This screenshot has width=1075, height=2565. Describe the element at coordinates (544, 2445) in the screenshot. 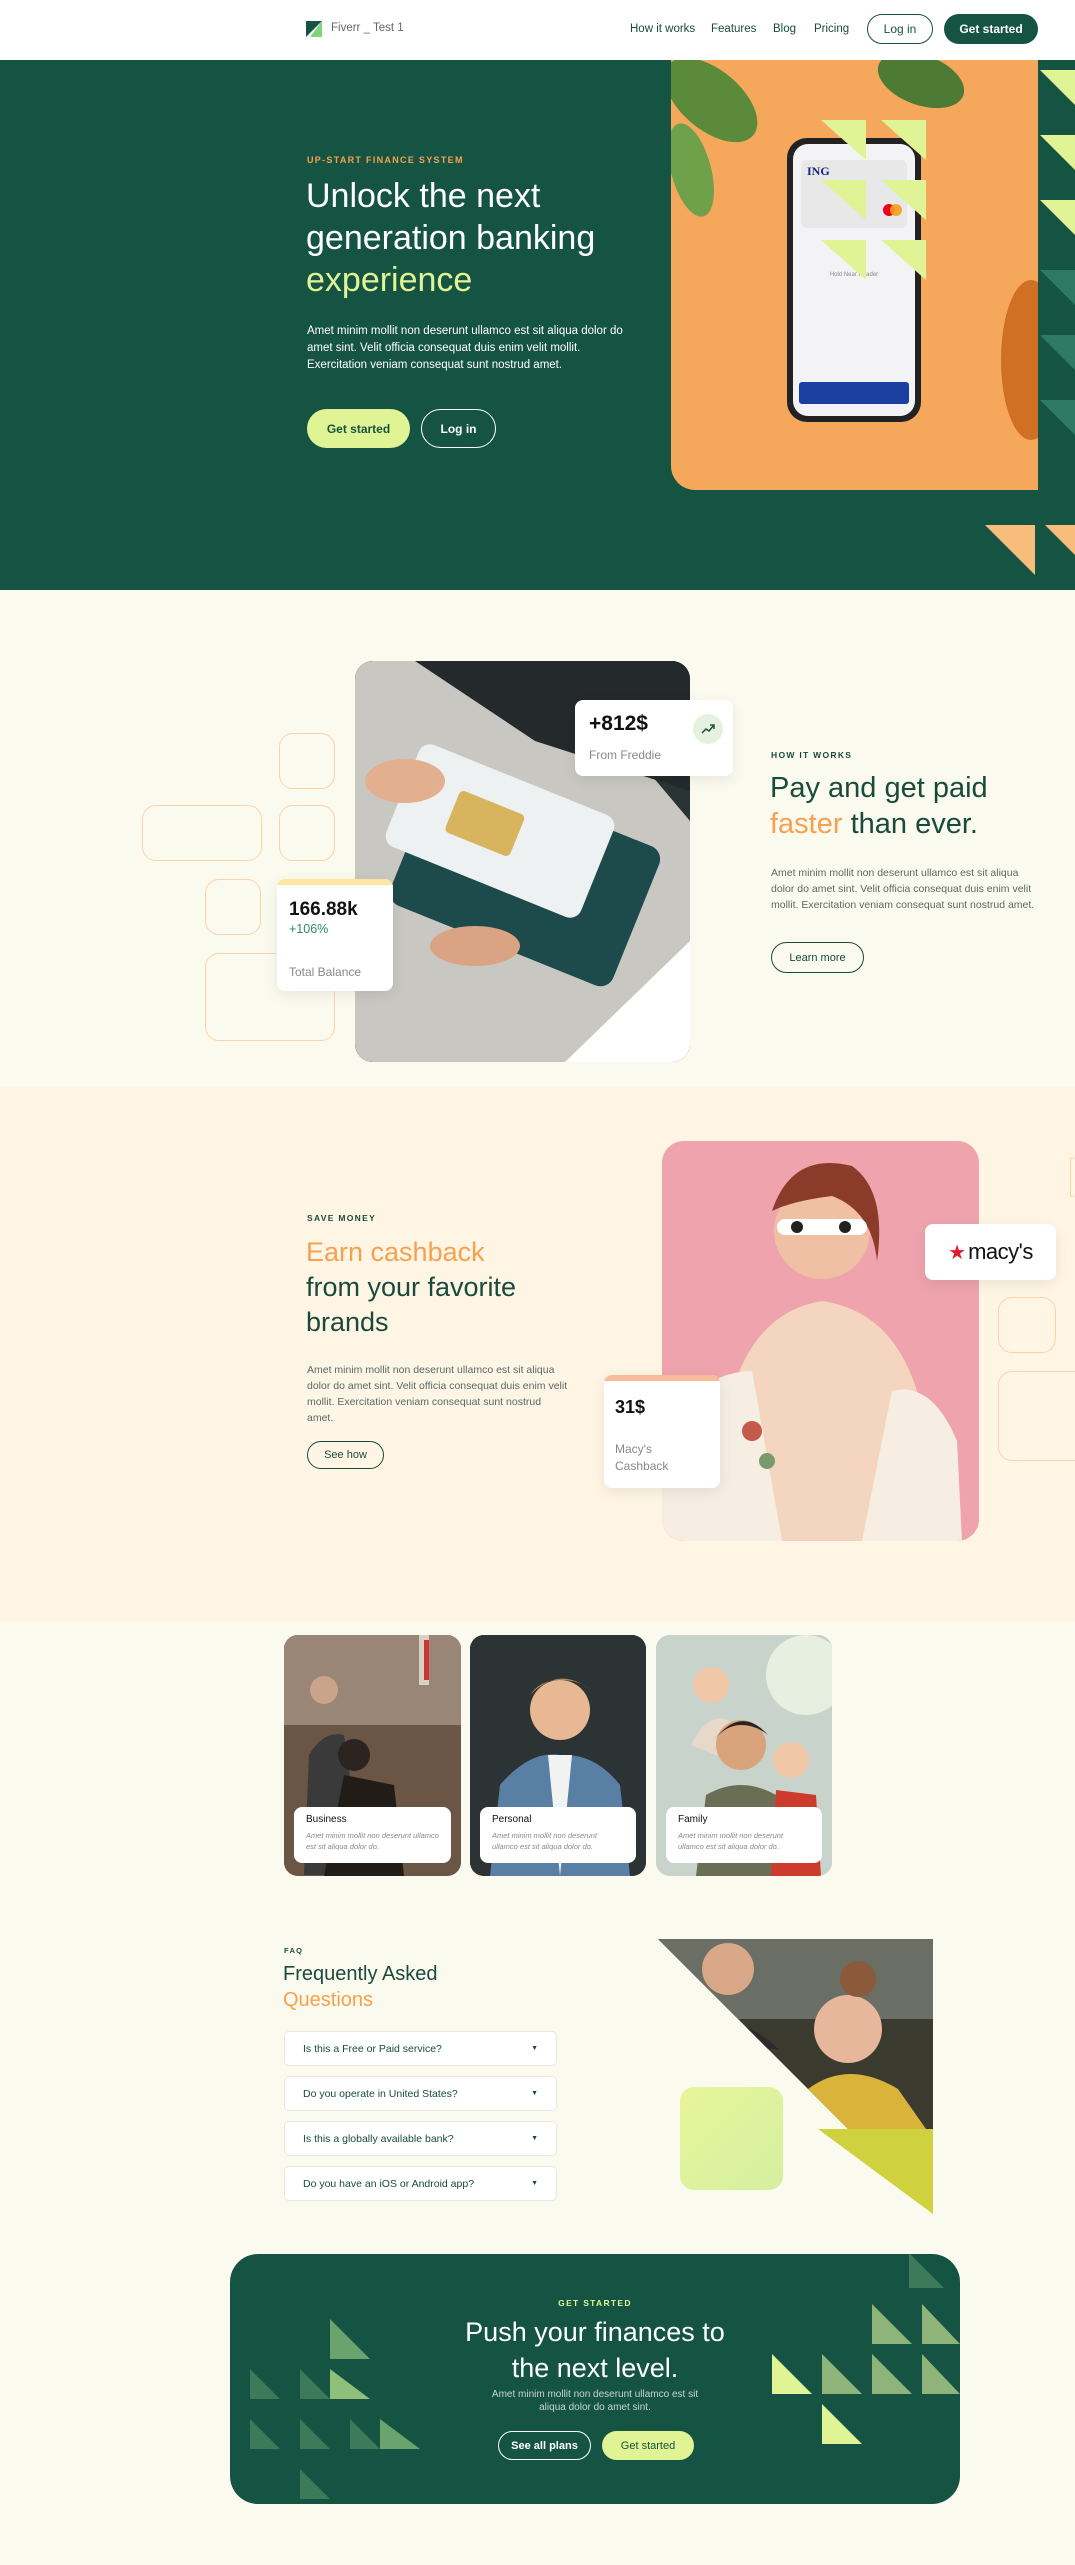

I see `see-all-plans-button: See all plans` at that location.